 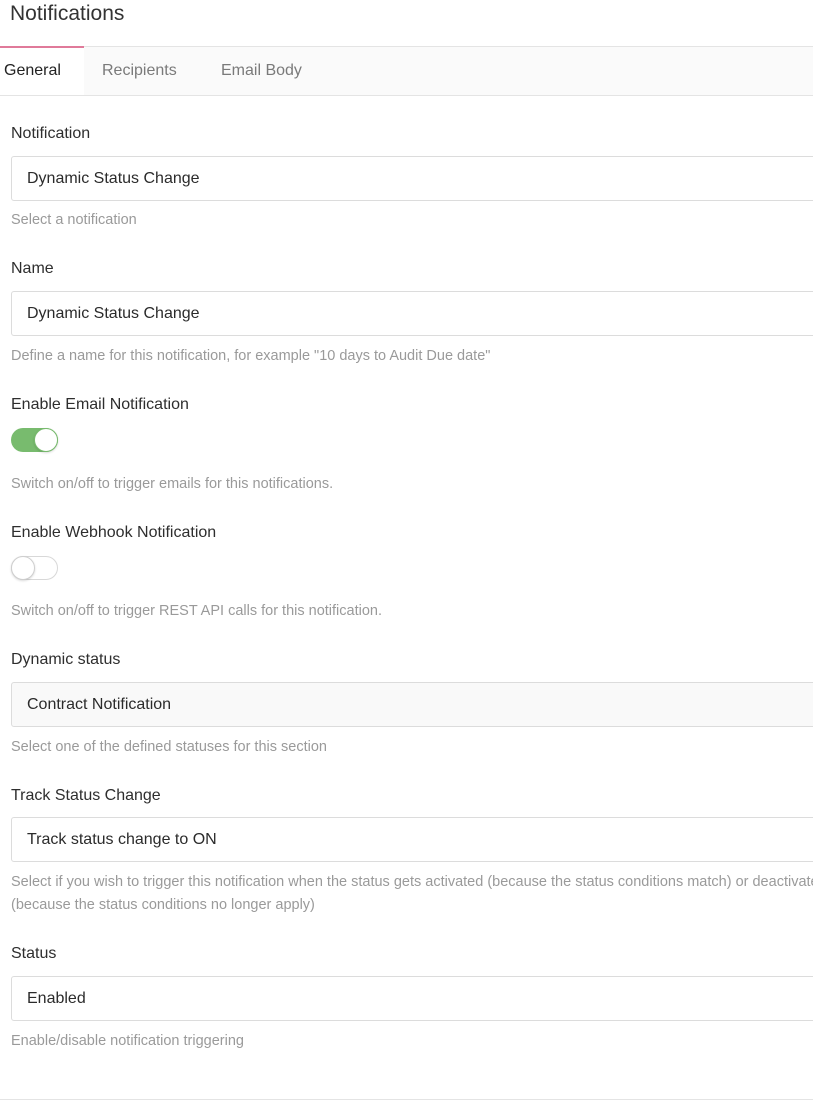 What do you see at coordinates (127, 1041) in the screenshot?
I see `status-help: Enable/disable notification triggering` at bounding box center [127, 1041].